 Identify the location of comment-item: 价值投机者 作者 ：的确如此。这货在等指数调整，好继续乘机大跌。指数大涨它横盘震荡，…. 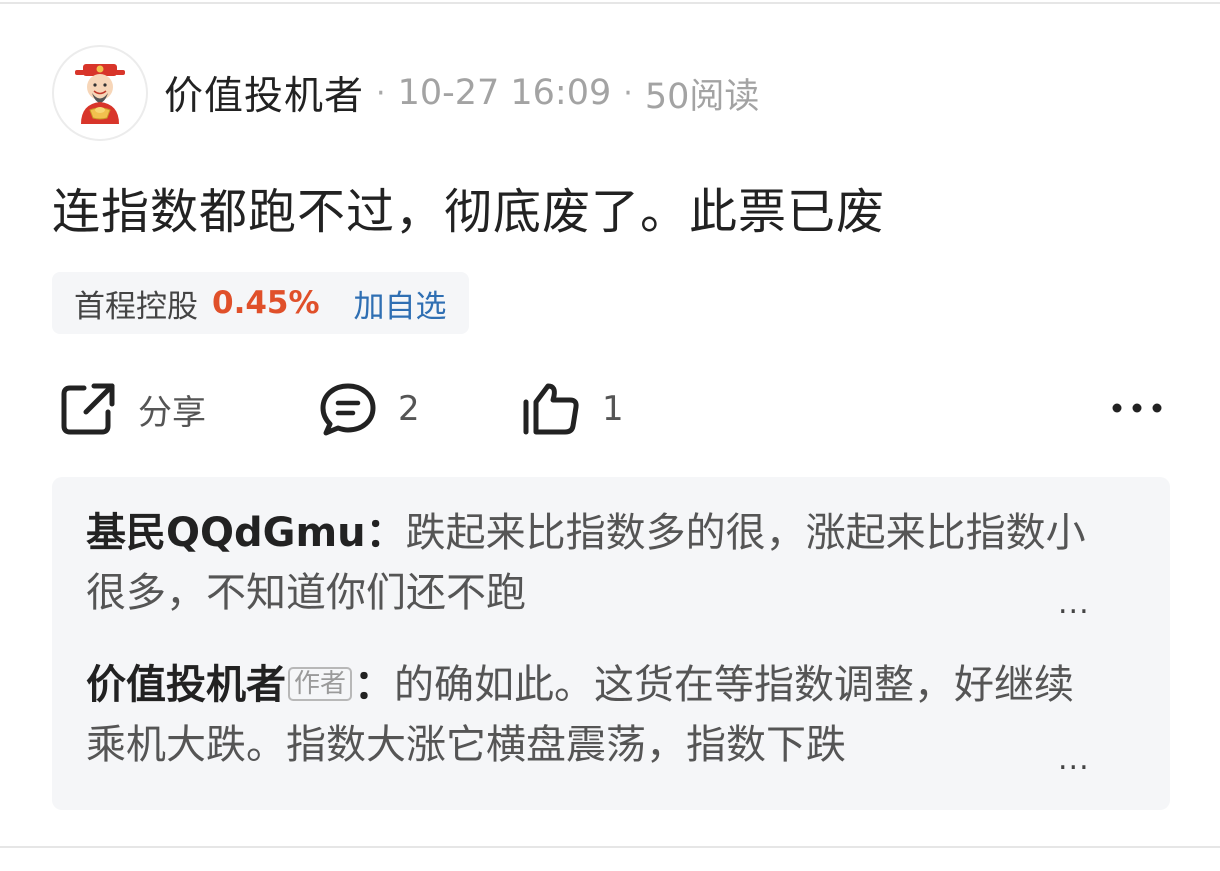
(586, 715).